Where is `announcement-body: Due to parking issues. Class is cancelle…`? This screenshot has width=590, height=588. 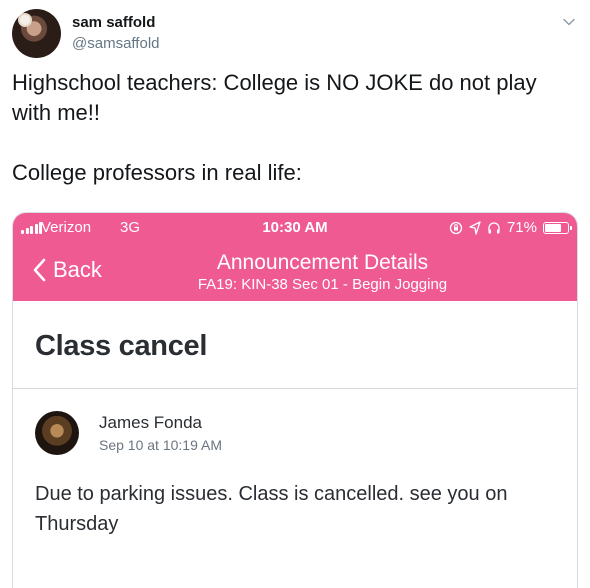 announcement-body: Due to parking issues. Class is cancelle… is located at coordinates (271, 509).